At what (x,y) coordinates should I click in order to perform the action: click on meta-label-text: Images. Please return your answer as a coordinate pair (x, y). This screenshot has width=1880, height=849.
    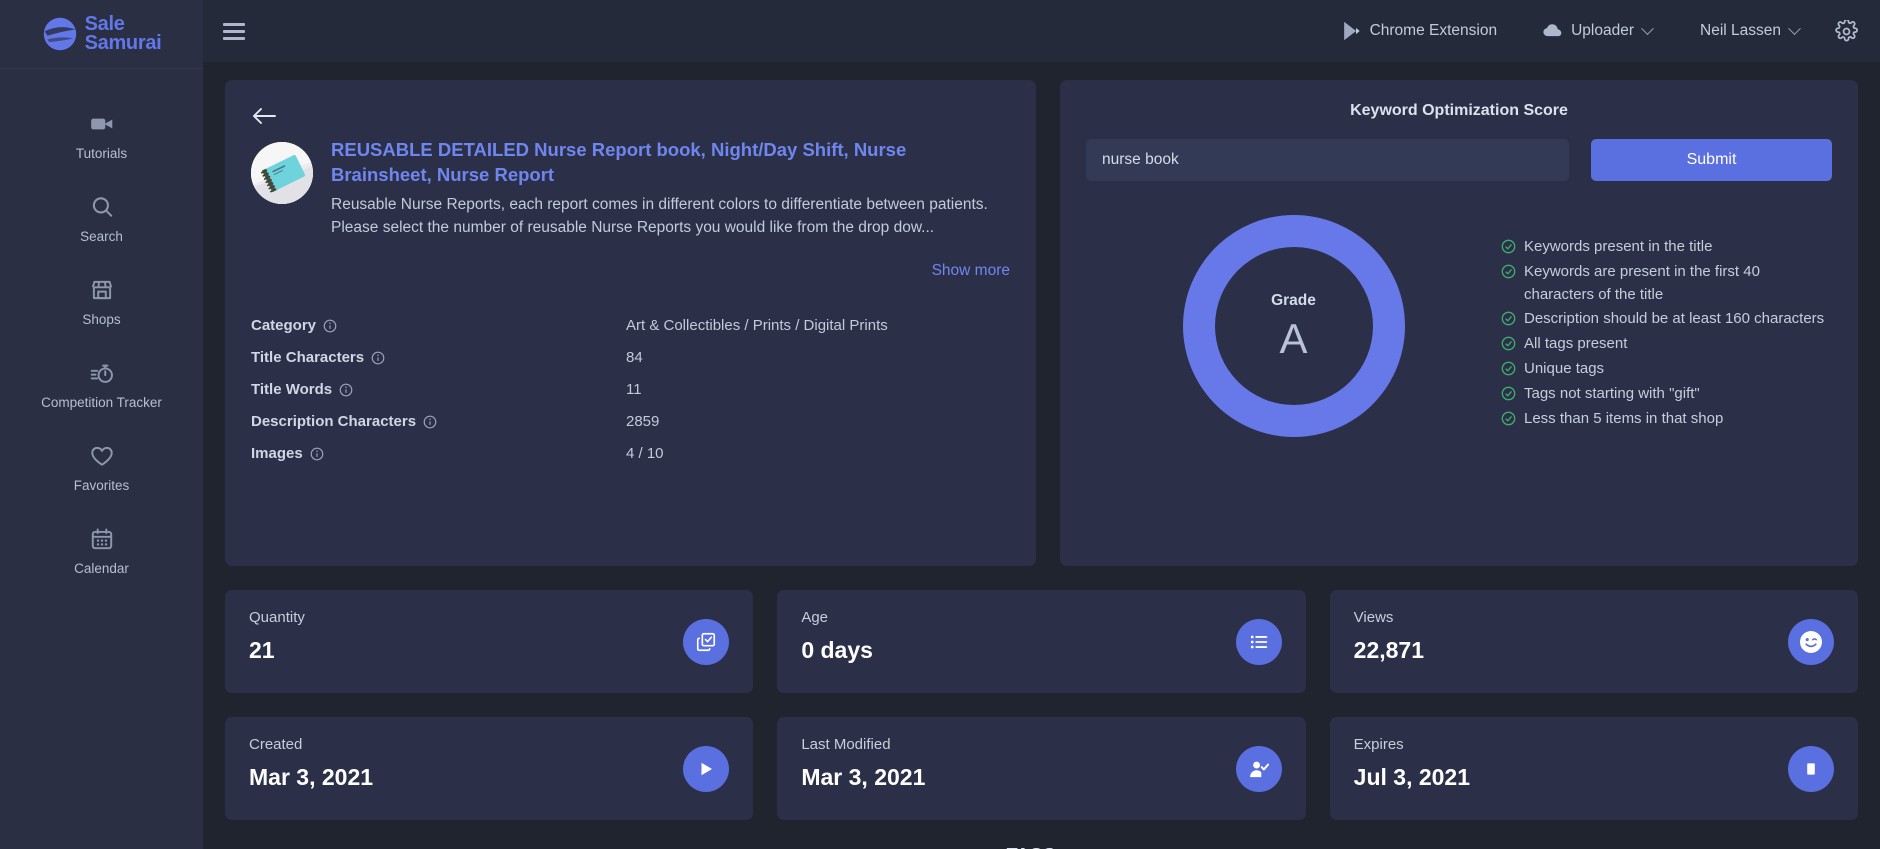
    Looking at the image, I should click on (277, 454).